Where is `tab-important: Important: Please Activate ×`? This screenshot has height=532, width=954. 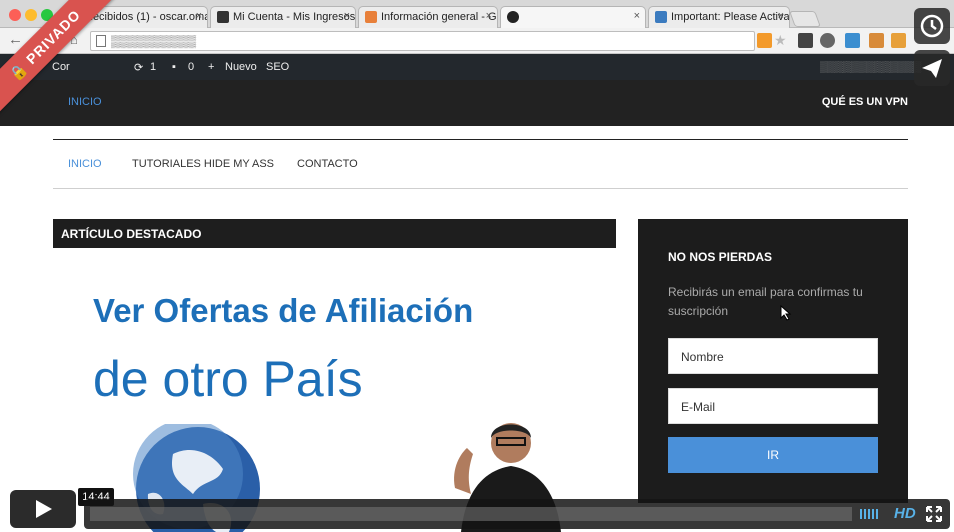 tab-important: Important: Please Activate × is located at coordinates (719, 17).